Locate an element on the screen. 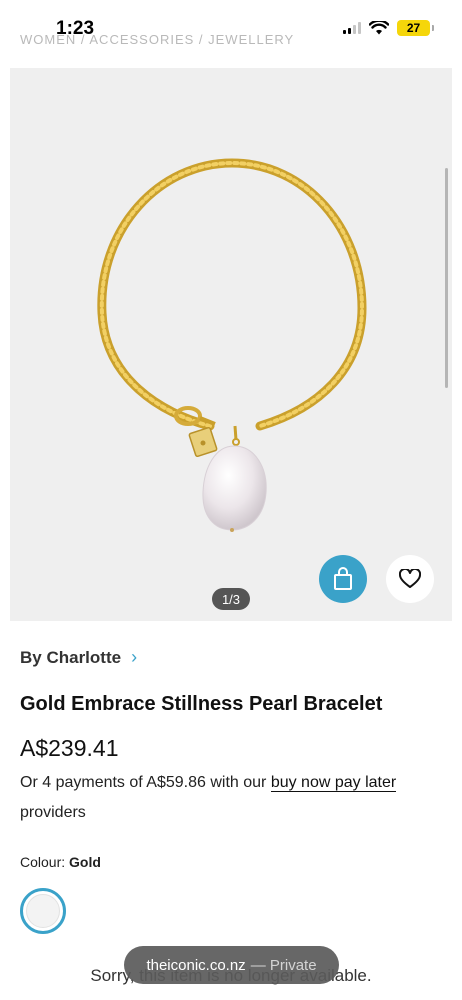 The image size is (462, 1000). swatch-fill is located at coordinates (43, 911).